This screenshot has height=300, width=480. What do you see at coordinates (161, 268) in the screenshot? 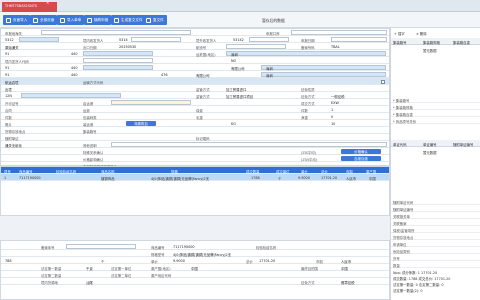
I see `origin-country-label: 原产国(地区)` at bounding box center [161, 268].